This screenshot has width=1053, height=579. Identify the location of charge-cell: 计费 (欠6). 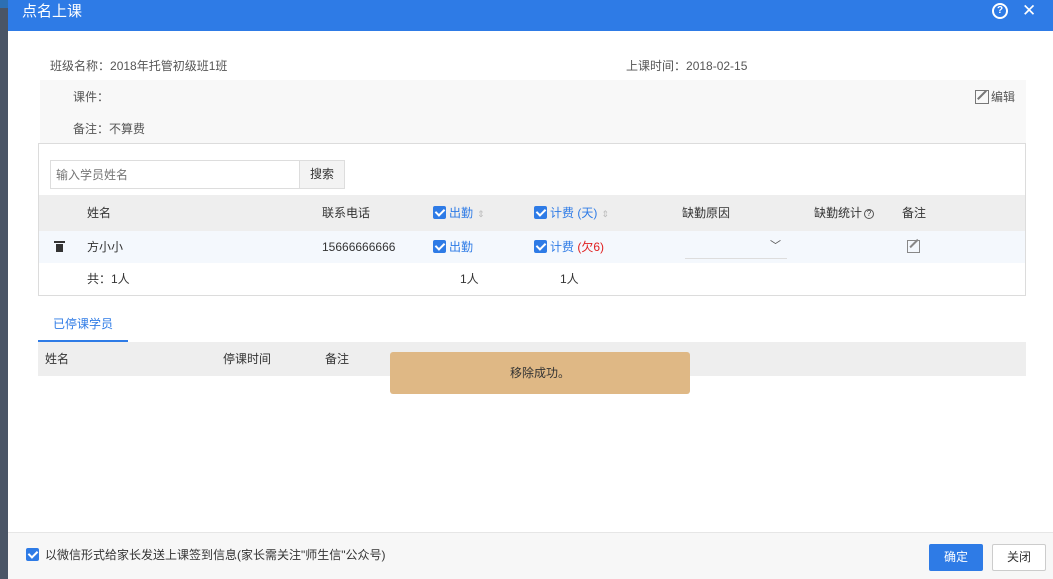
(569, 247).